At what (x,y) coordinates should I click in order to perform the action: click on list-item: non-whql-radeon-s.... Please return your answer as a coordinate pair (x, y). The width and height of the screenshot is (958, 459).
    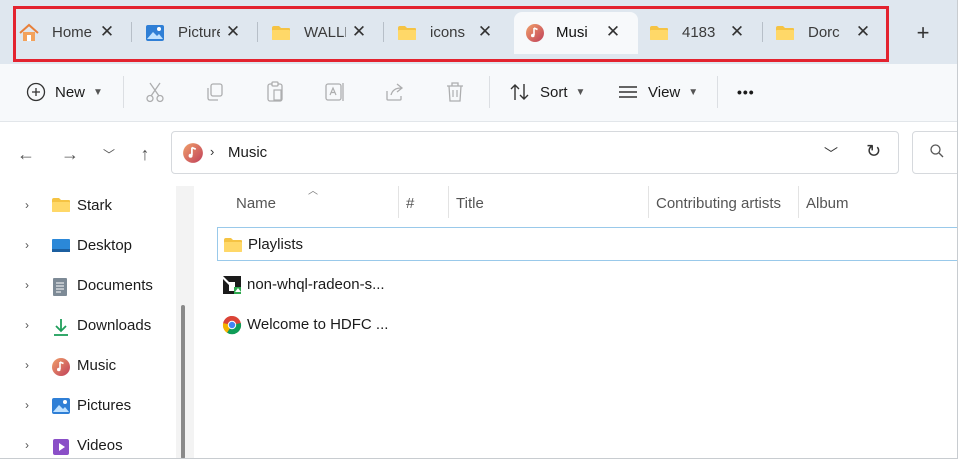
    Looking at the image, I should click on (587, 285).